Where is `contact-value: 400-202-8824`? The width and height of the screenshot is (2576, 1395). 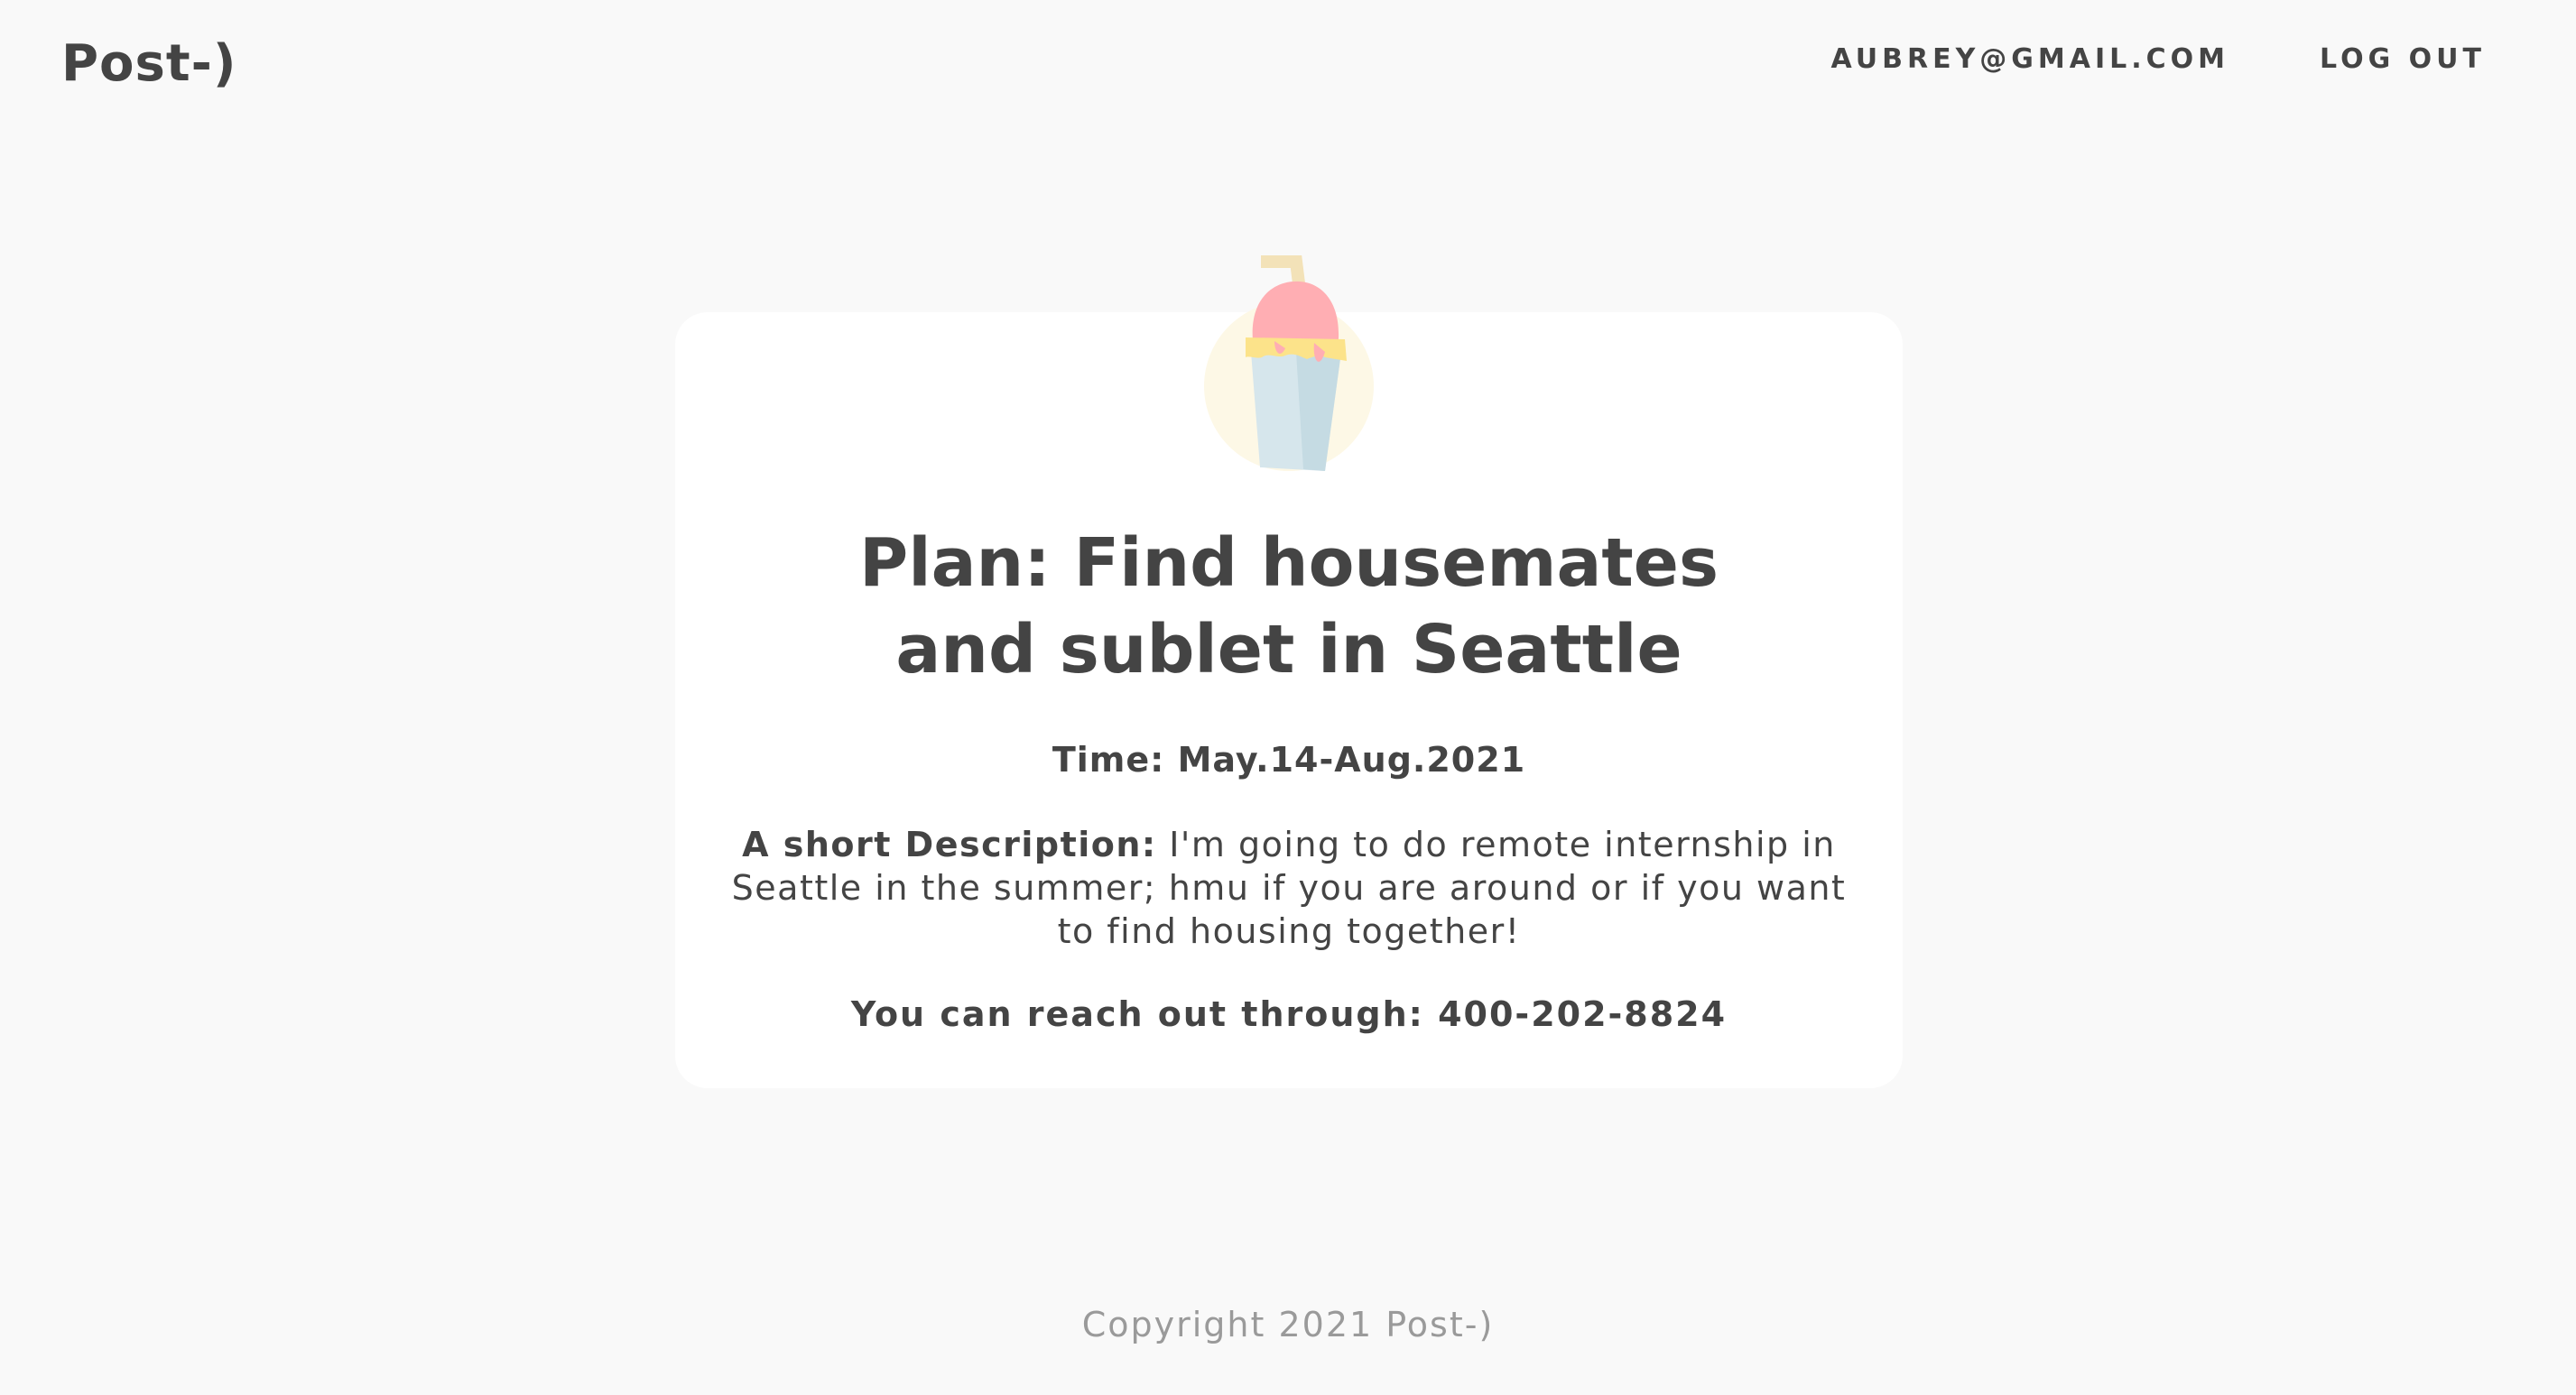 contact-value: 400-202-8824 is located at coordinates (1583, 1014).